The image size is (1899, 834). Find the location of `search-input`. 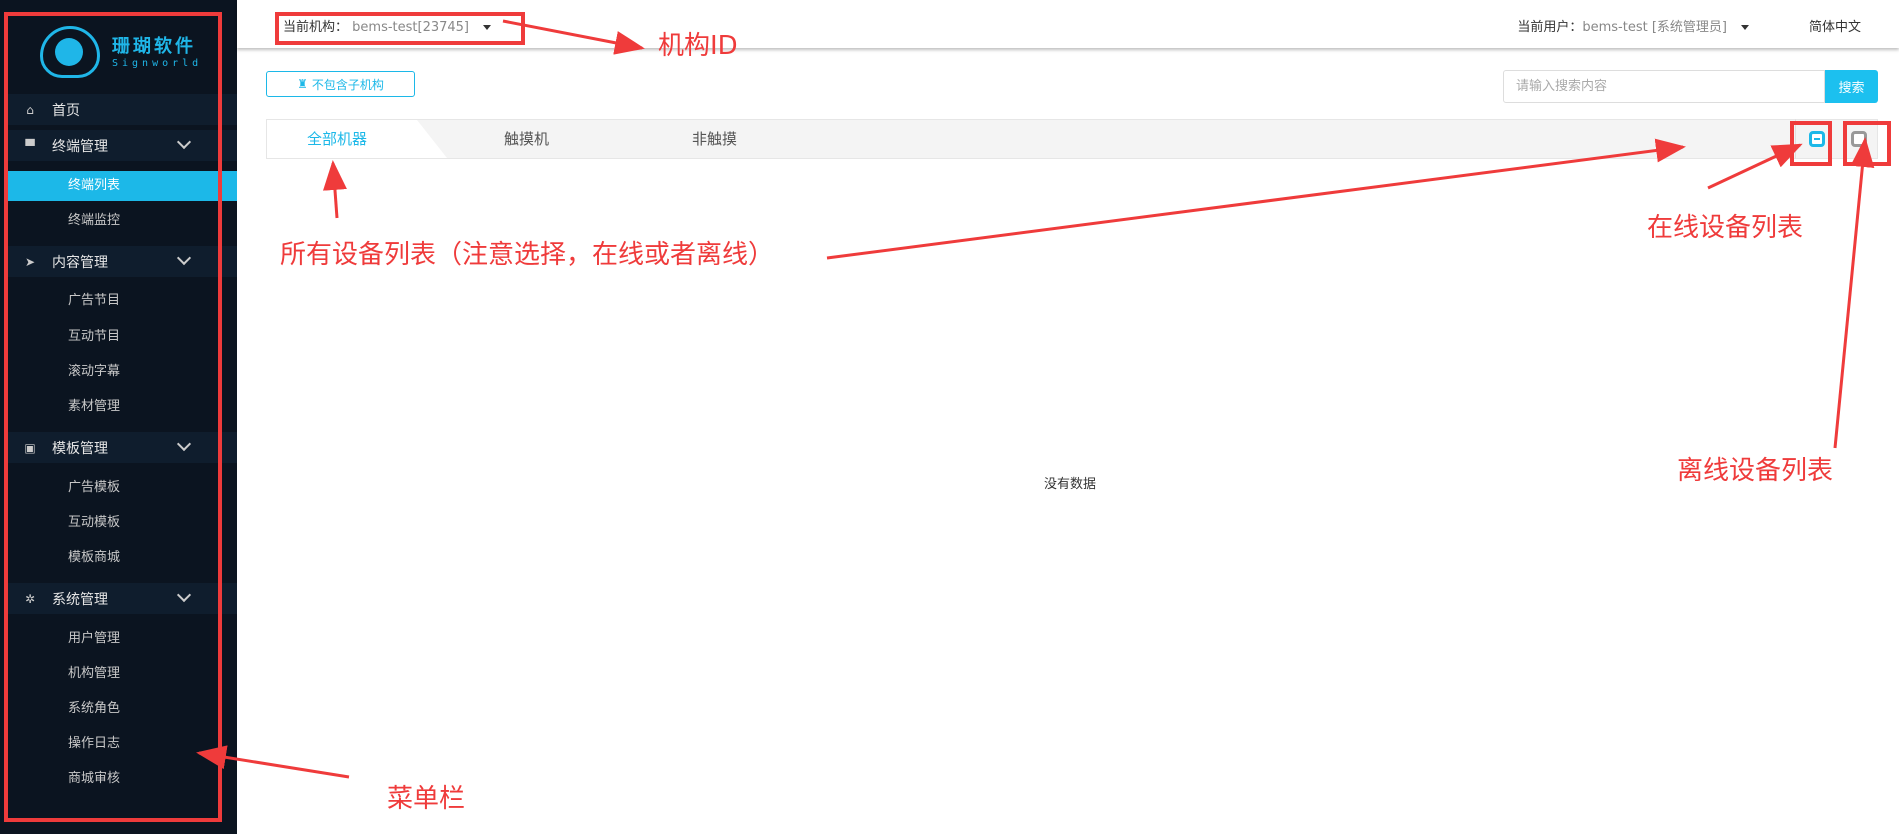

search-input is located at coordinates (1664, 86).